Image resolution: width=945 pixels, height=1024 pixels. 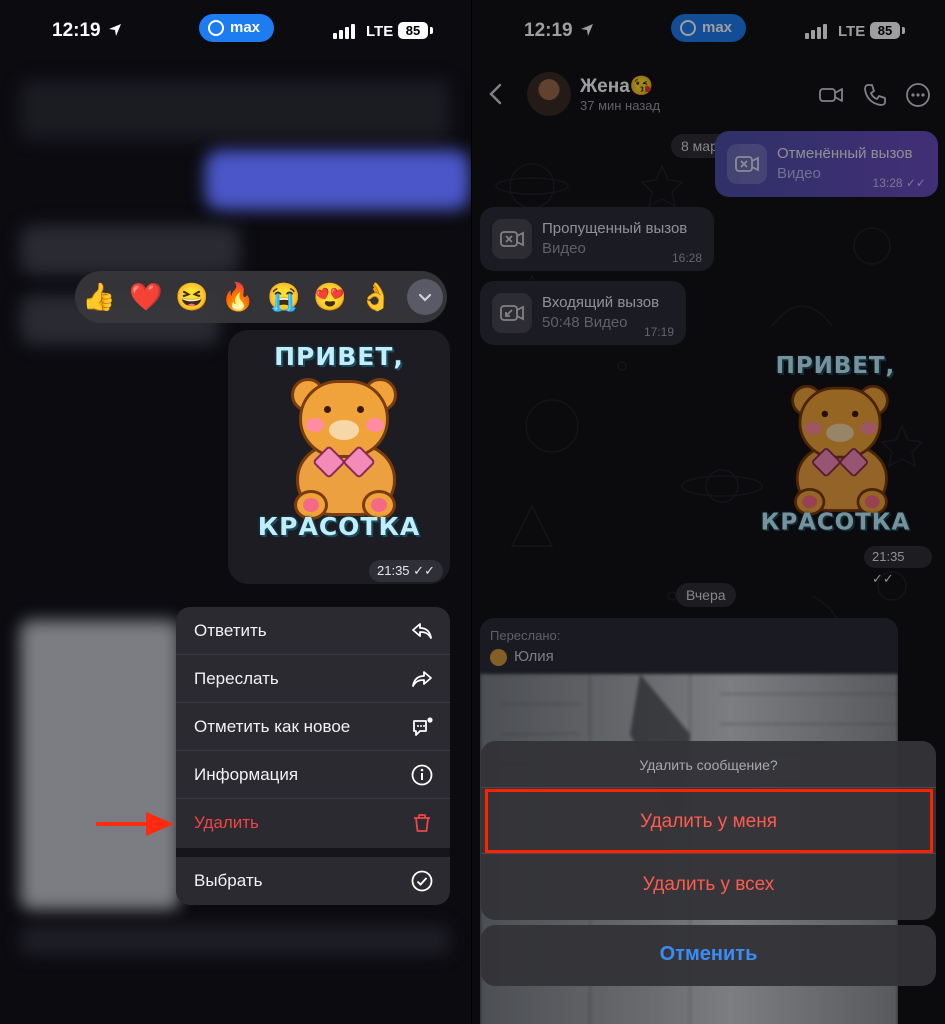 What do you see at coordinates (235, 110) in the screenshot?
I see `blurred-header` at bounding box center [235, 110].